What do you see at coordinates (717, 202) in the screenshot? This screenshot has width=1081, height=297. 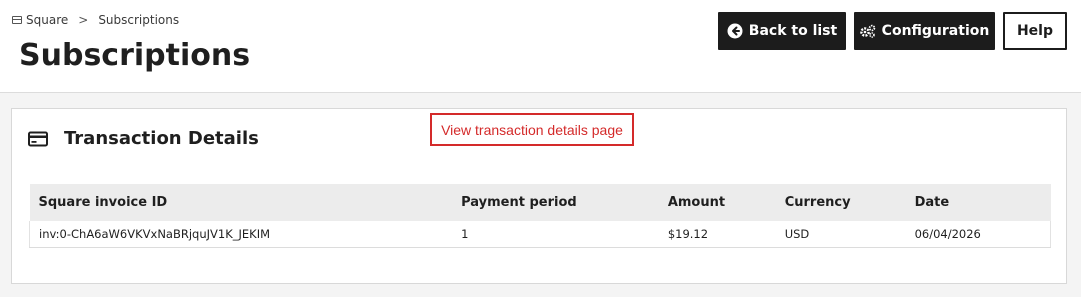 I see `column-header-amount: Amount` at bounding box center [717, 202].